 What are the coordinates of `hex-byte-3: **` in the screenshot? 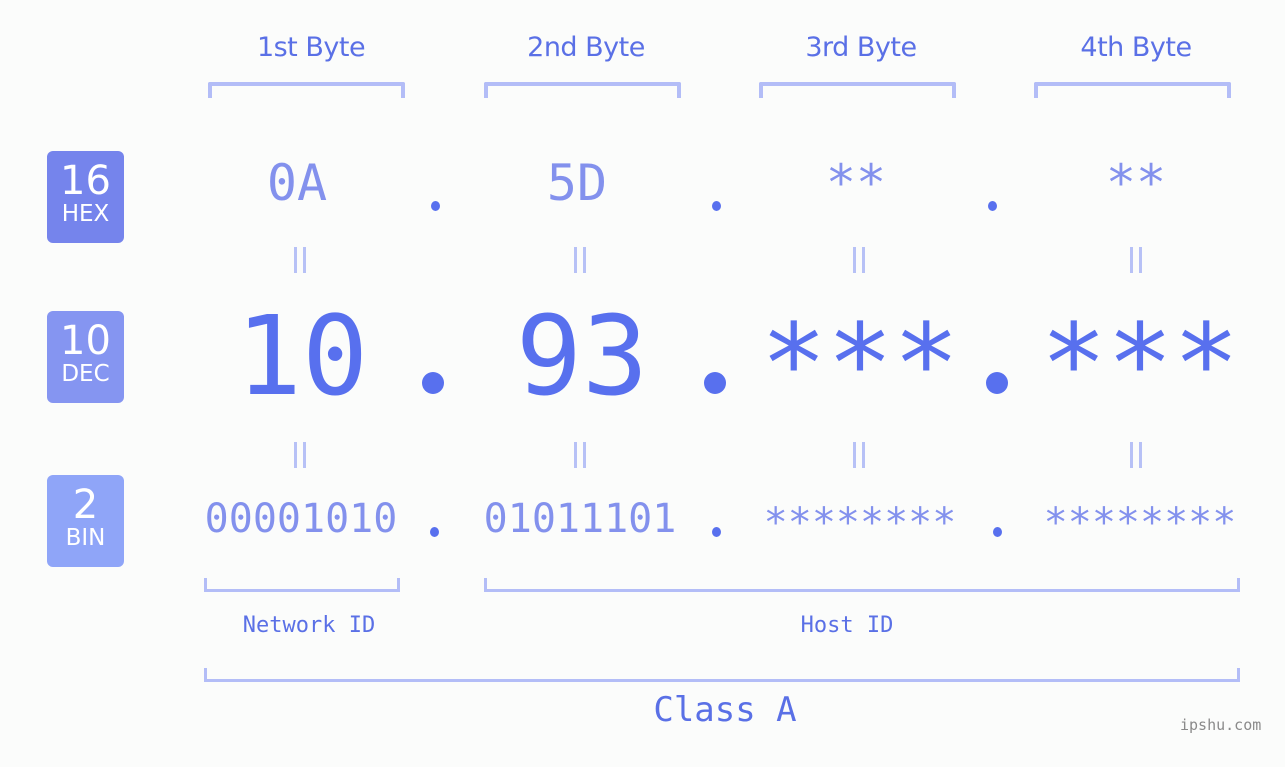 It's located at (856, 183).